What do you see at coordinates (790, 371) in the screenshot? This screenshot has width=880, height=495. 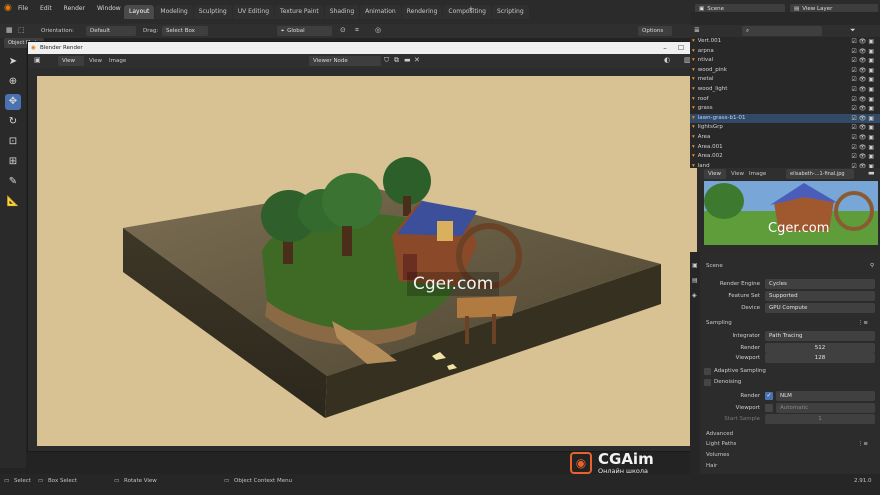 I see `adaptive-sampling-row: Adaptive Sampling` at bounding box center [790, 371].